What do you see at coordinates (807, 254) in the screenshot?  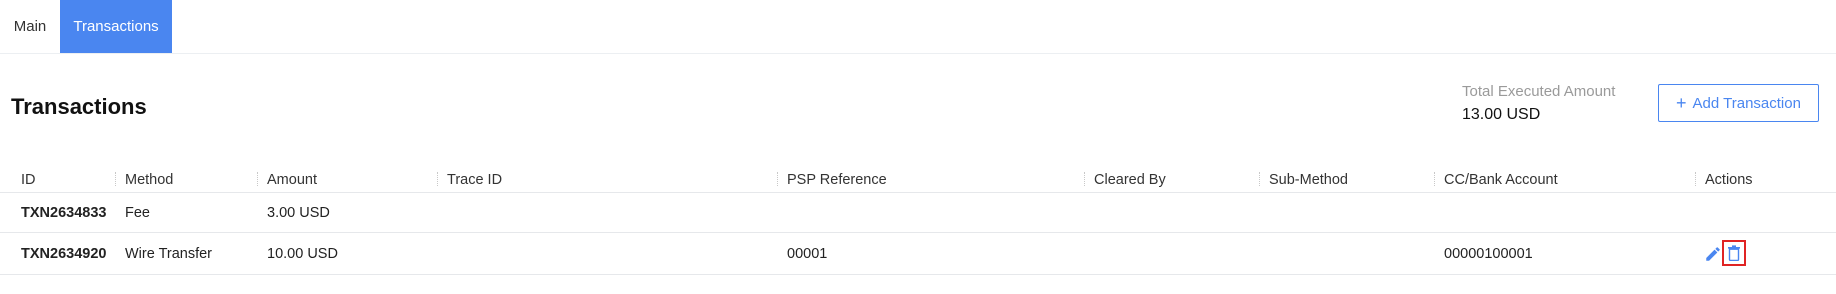 I see `row-2-psp-reference: 00001` at bounding box center [807, 254].